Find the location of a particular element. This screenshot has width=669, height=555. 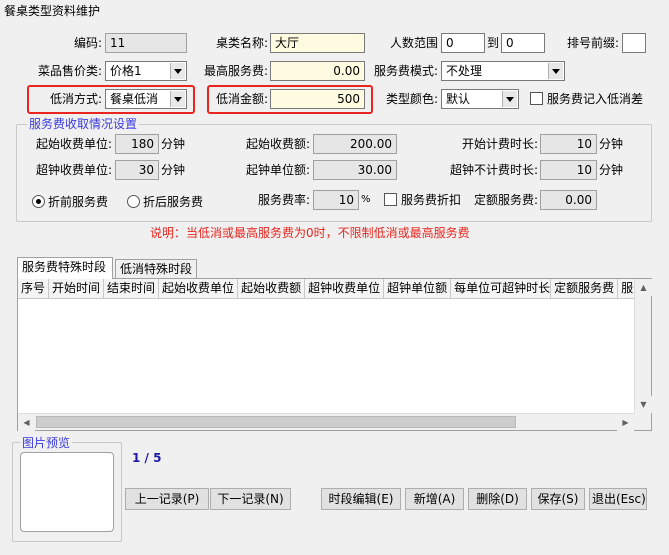

scroll-up-icon: ▲ is located at coordinates (643, 287).